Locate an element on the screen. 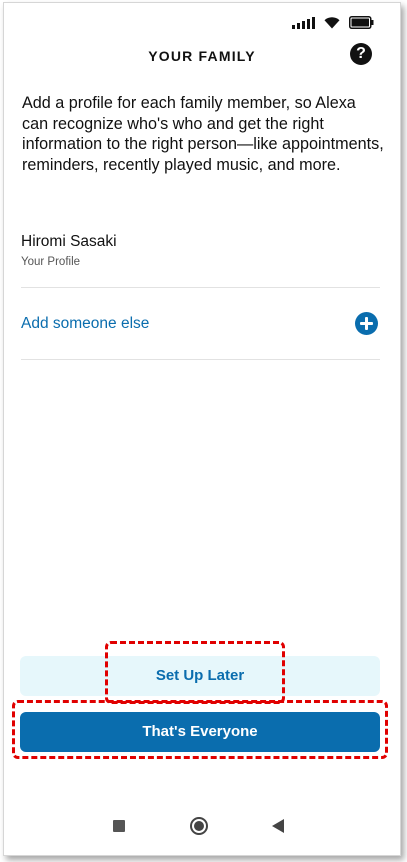 The height and width of the screenshot is (862, 407). add-someone-else-row: Add someone else is located at coordinates (202, 325).